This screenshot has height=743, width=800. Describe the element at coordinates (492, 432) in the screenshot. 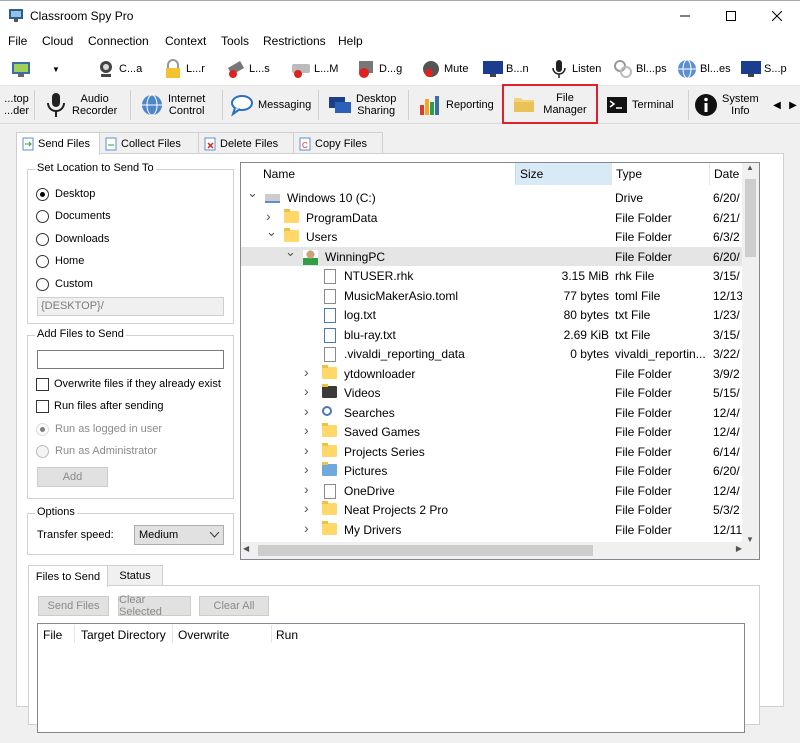

I see `tree-row: › Saved Games File Folder 12/4/` at that location.